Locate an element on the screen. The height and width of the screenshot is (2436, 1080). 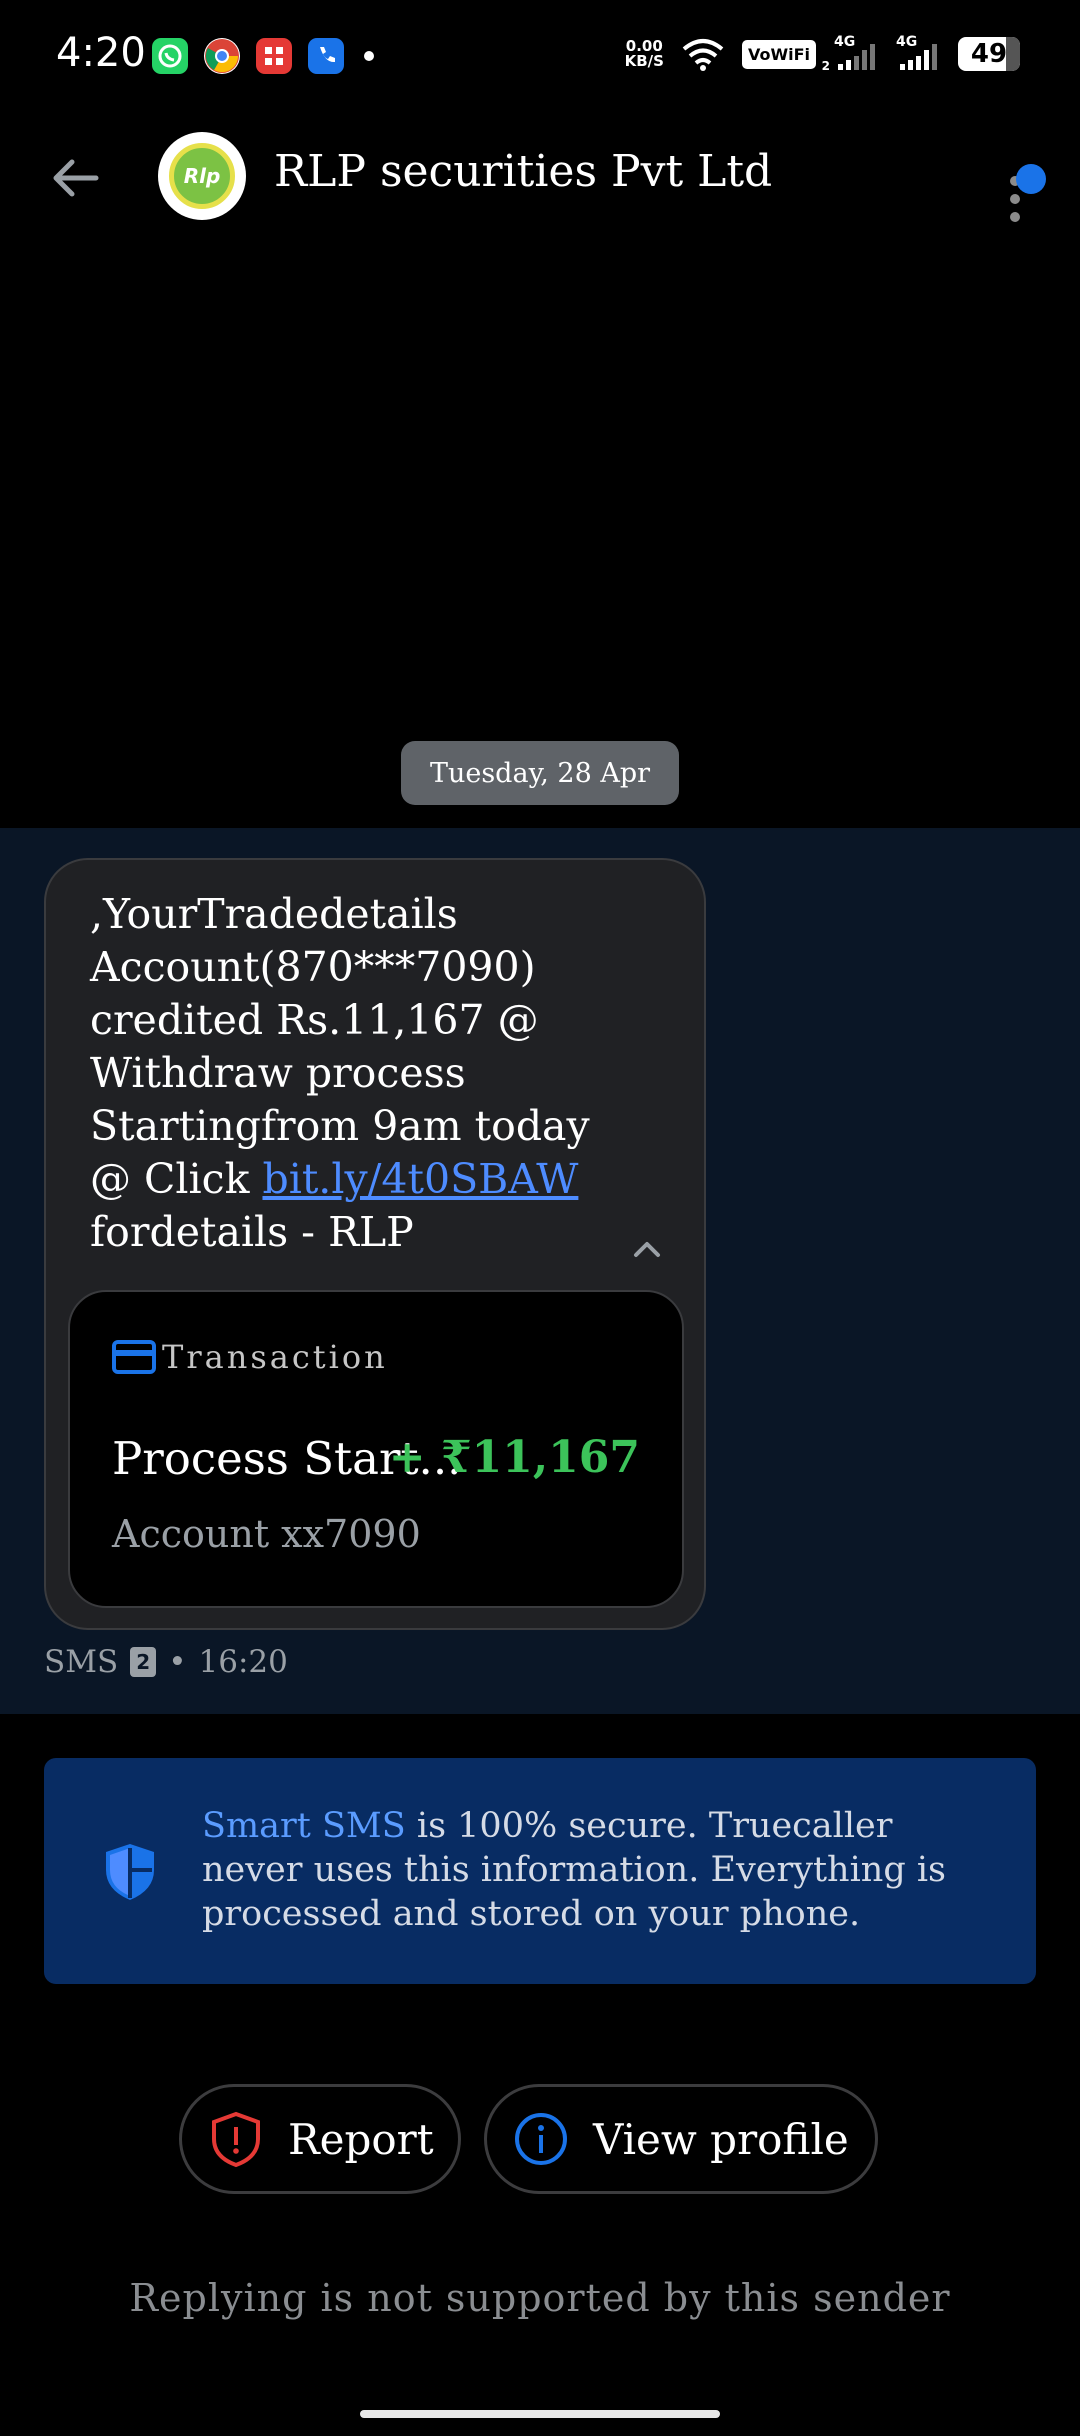
transaction-header: Transaction is located at coordinates (250, 1357).